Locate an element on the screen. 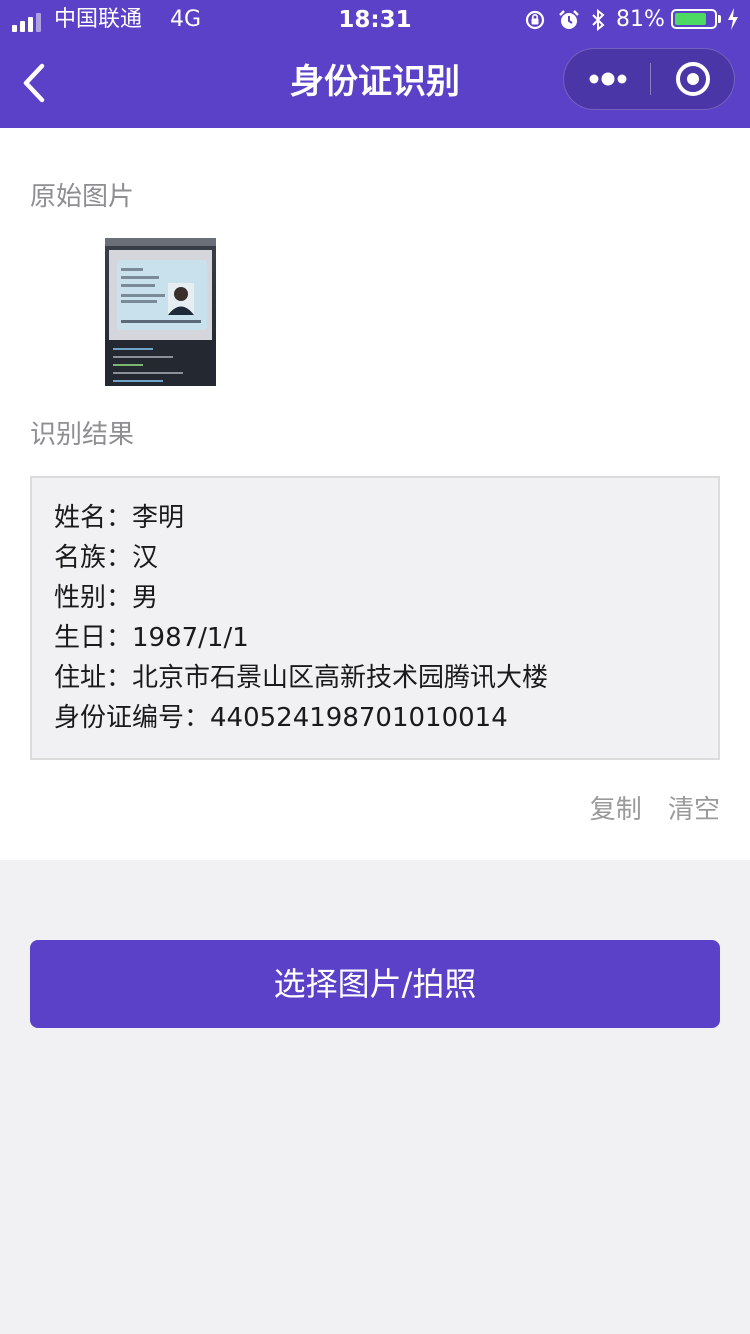 The width and height of the screenshot is (750, 1334). alarm-icon is located at coordinates (569, 19).